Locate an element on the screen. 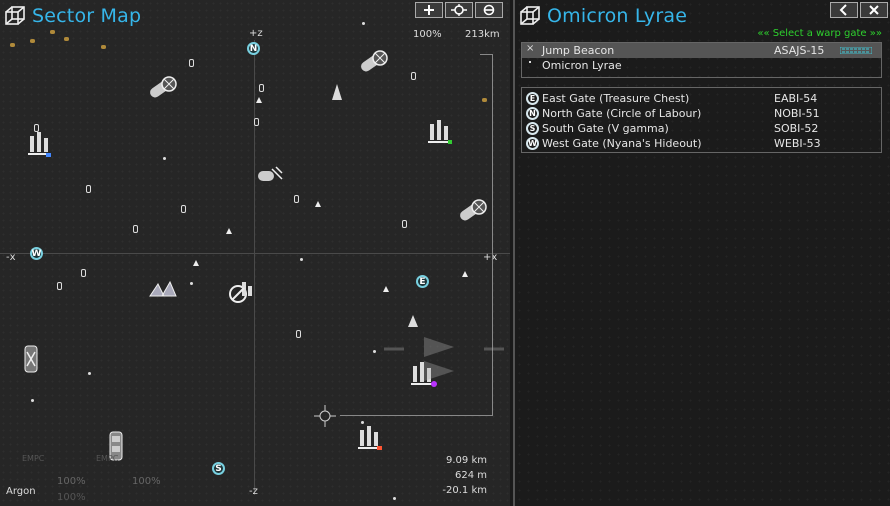 This screenshot has width=890, height=506. ship-group-icon is located at coordinates (163, 289).